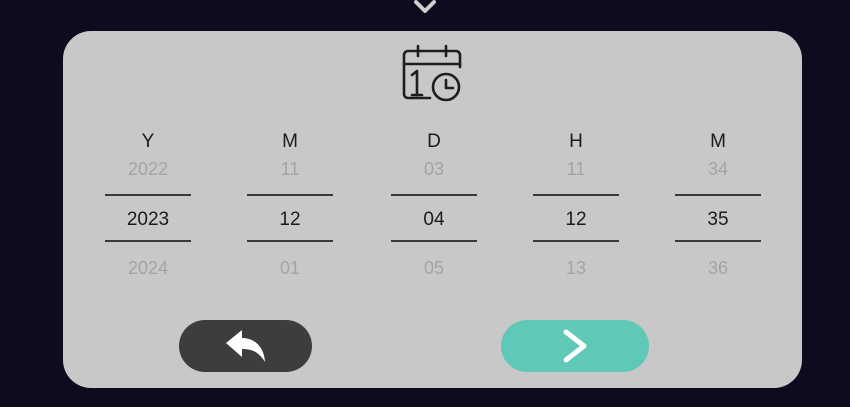 The width and height of the screenshot is (850, 407). What do you see at coordinates (576, 141) in the screenshot?
I see `column-header: H` at bounding box center [576, 141].